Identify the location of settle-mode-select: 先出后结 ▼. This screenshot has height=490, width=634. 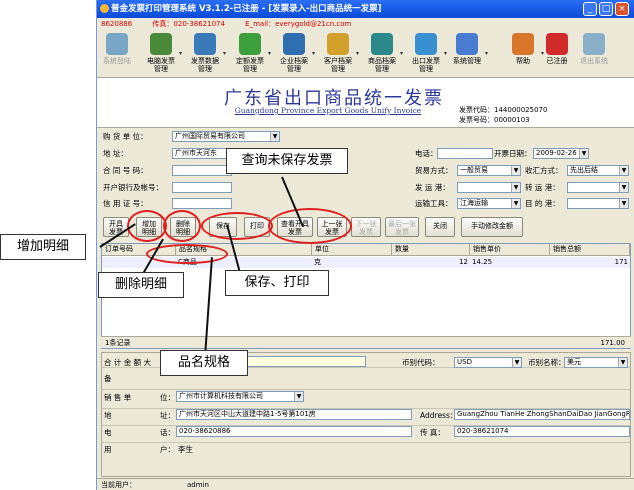
(598, 170).